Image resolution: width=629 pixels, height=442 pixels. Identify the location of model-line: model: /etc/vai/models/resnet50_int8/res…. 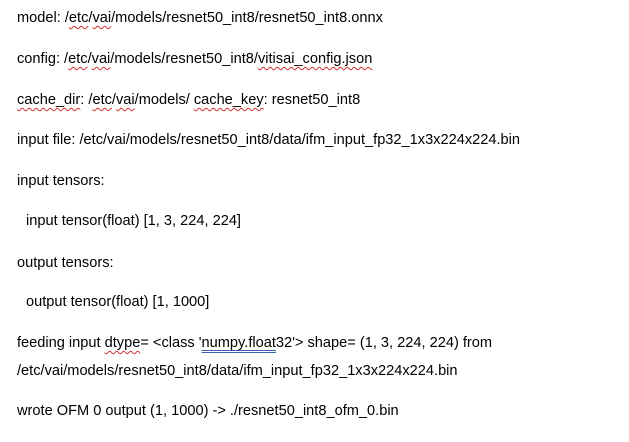
(200, 18).